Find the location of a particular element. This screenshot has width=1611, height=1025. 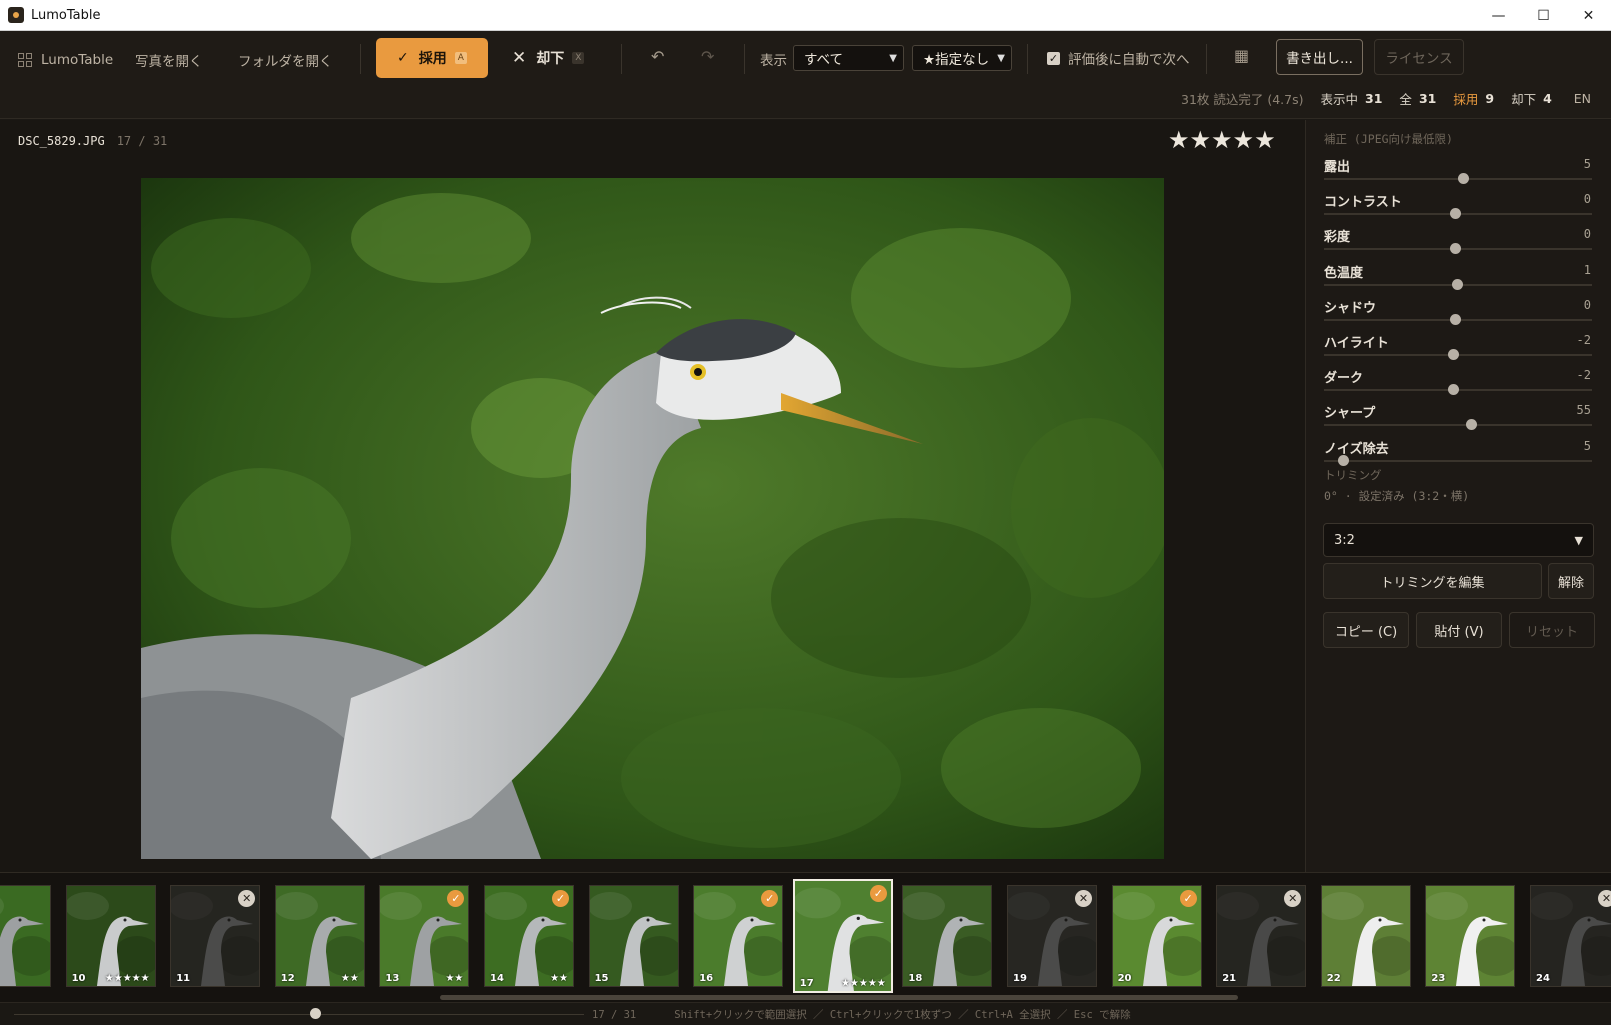

open-photo-button: 写真を開く is located at coordinates (169, 60).